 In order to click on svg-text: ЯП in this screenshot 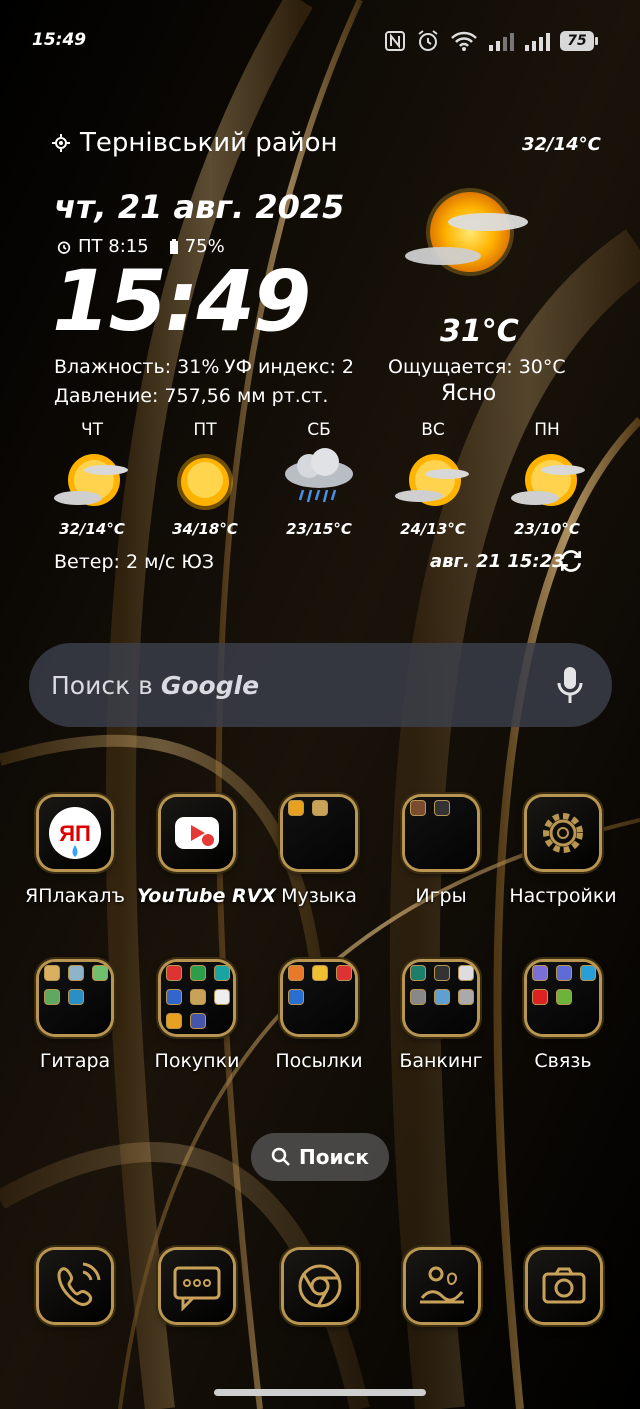, I will do `click(75, 833)`.